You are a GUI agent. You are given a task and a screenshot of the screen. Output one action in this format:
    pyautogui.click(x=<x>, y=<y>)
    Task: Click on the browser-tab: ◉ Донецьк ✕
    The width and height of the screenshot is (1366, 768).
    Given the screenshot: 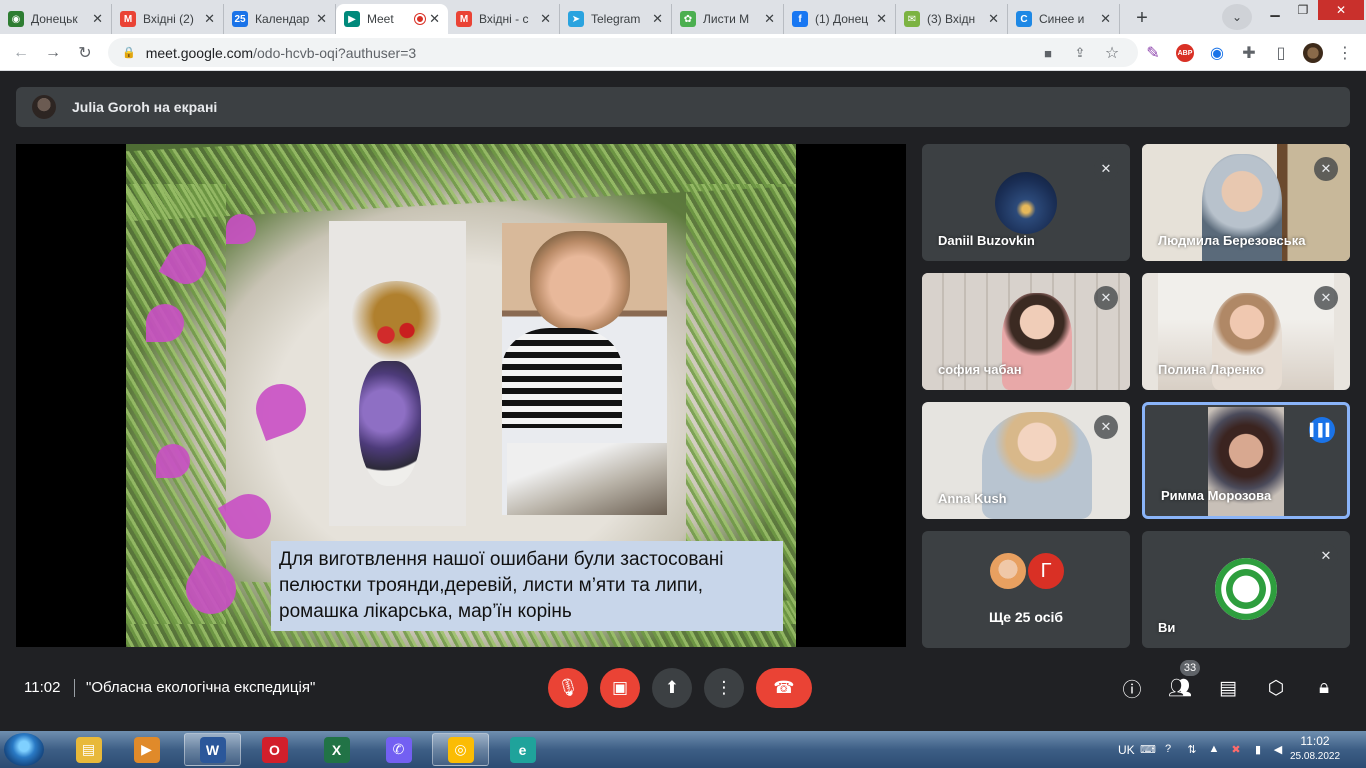 What is the action you would take?
    pyautogui.click(x=56, y=19)
    